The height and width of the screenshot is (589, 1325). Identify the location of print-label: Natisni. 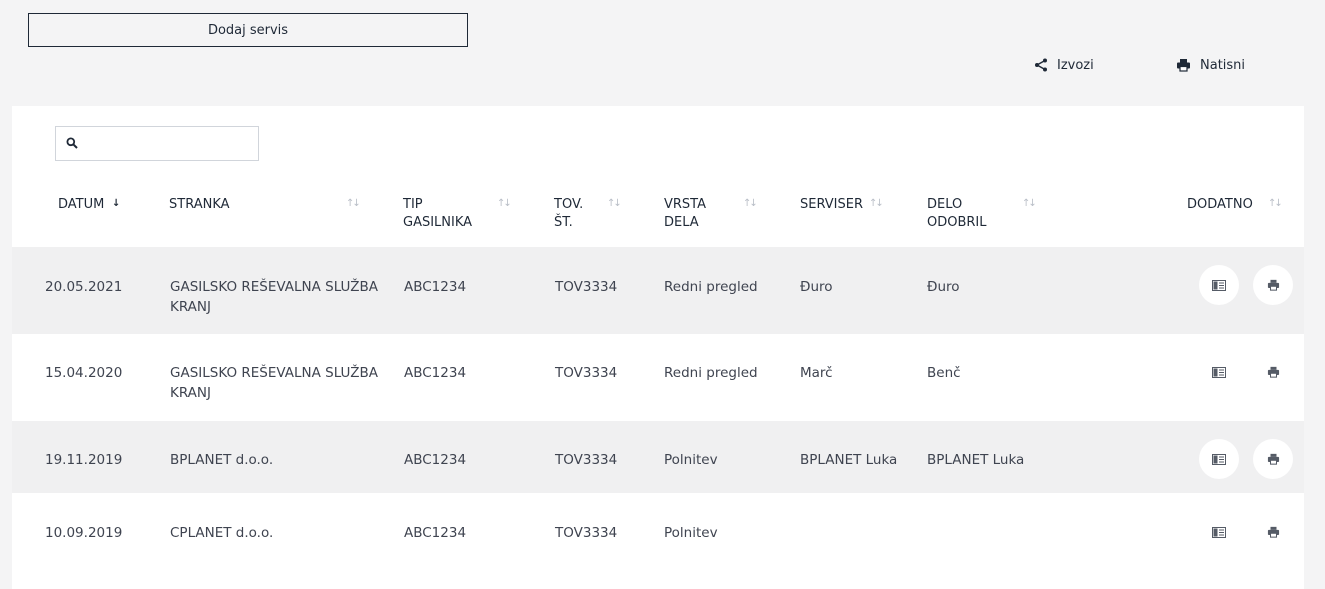
(1223, 65).